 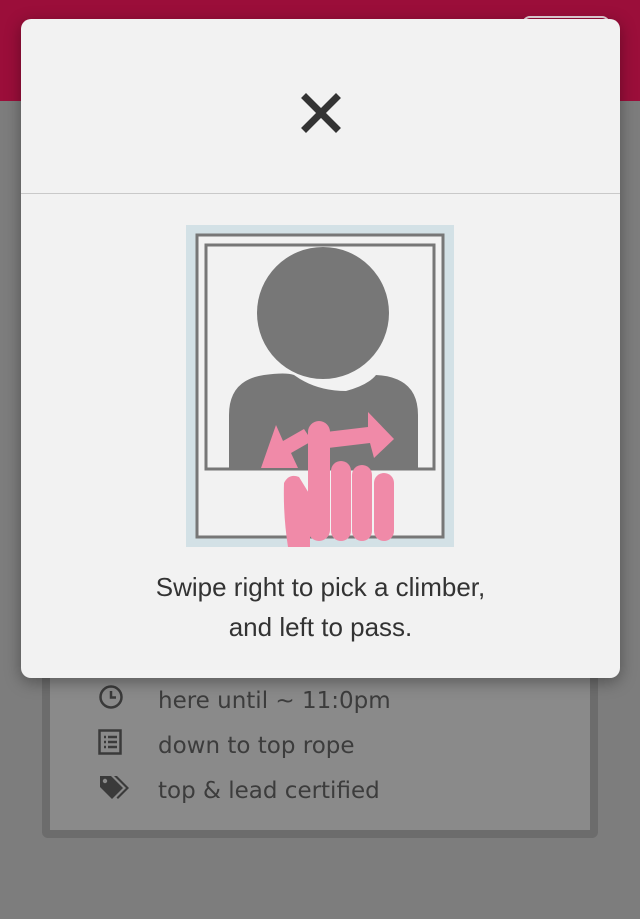 I want to click on close-icon, so click(x=321, y=113).